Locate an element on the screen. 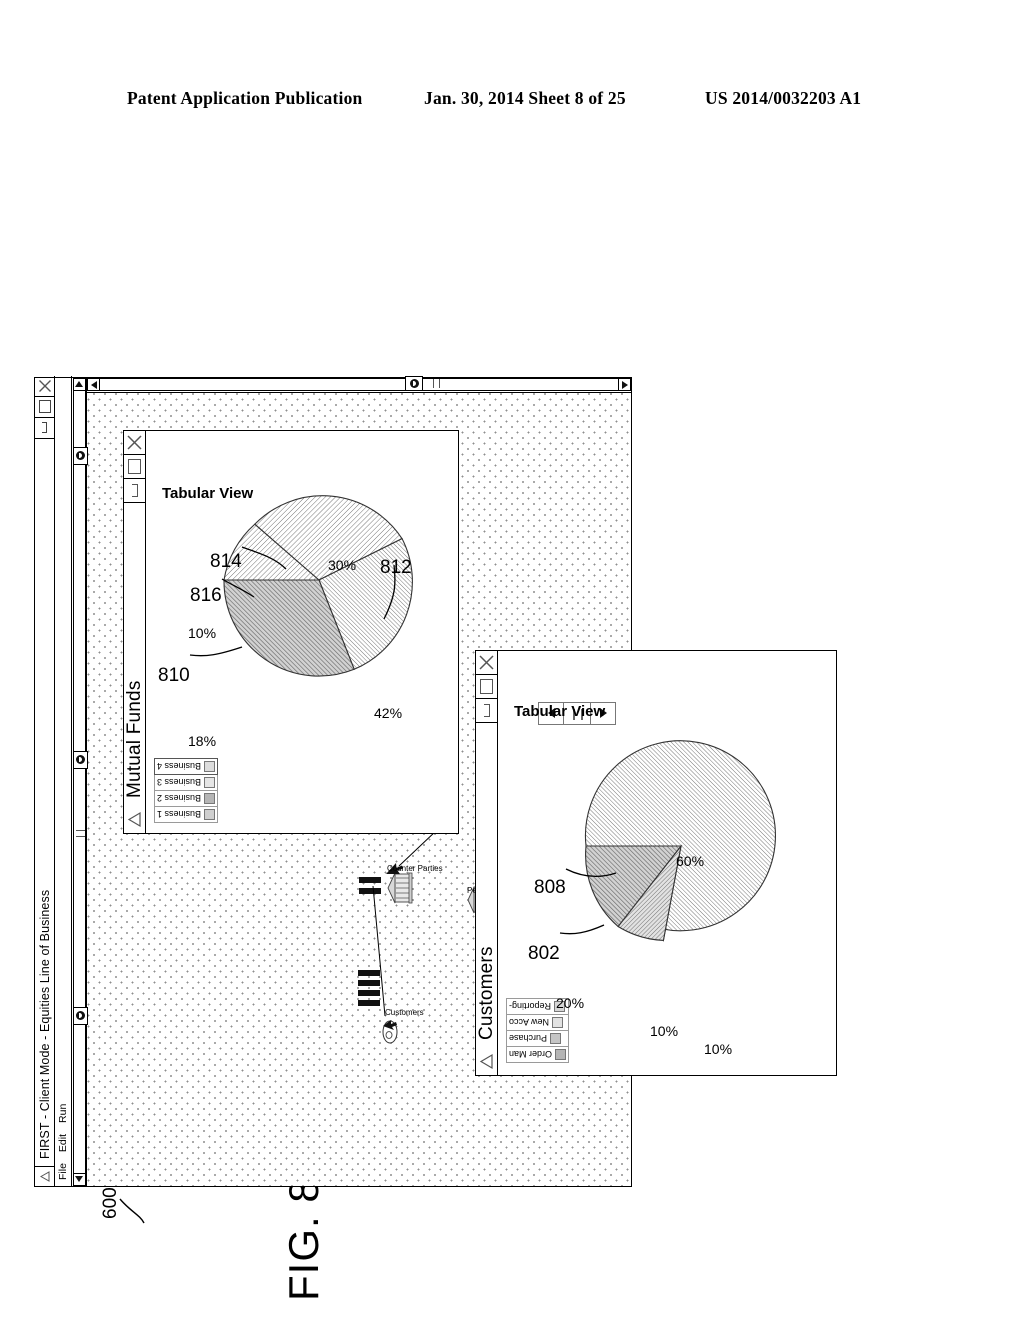 This screenshot has width=1024, height=1320. left-arrow-icon is located at coordinates (79, 1179).